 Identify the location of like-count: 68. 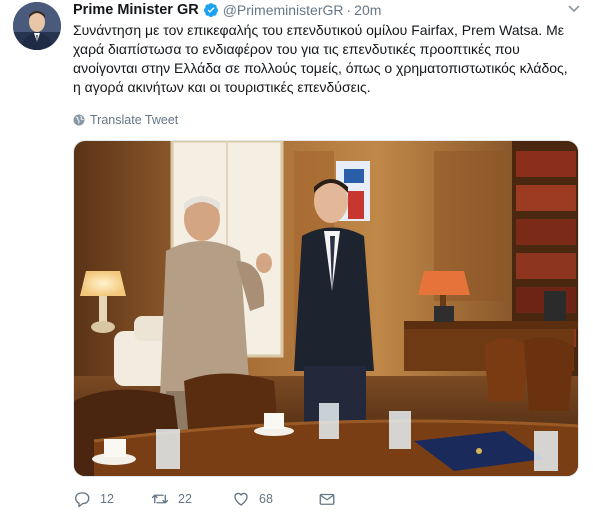
(266, 499).